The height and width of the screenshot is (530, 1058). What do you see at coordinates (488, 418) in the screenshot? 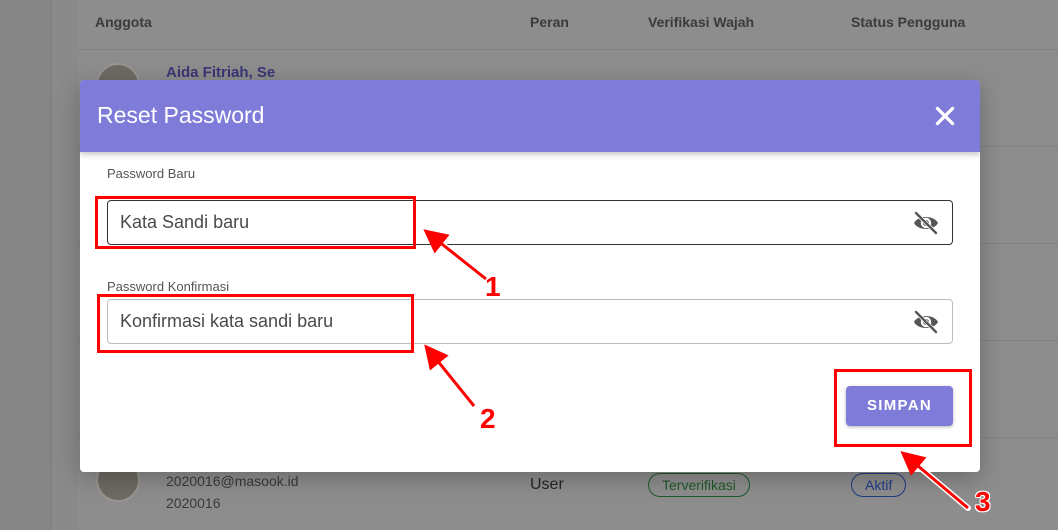
I see `annotation-number-2: 2` at bounding box center [488, 418].